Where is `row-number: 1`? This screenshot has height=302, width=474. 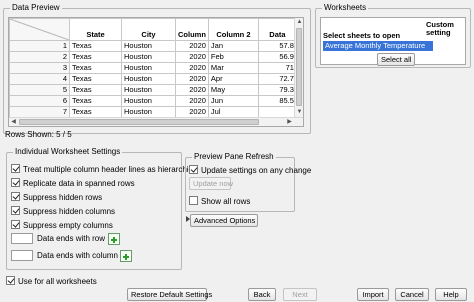
row-number: 1 is located at coordinates (39, 46).